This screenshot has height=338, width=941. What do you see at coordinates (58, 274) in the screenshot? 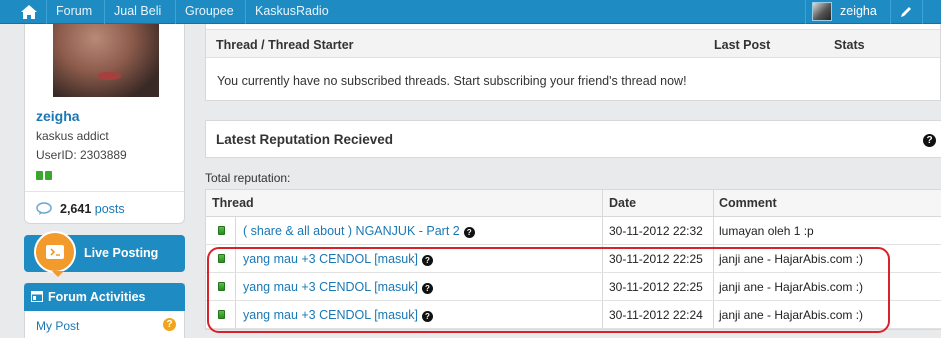
I see `badge-pointer` at bounding box center [58, 274].